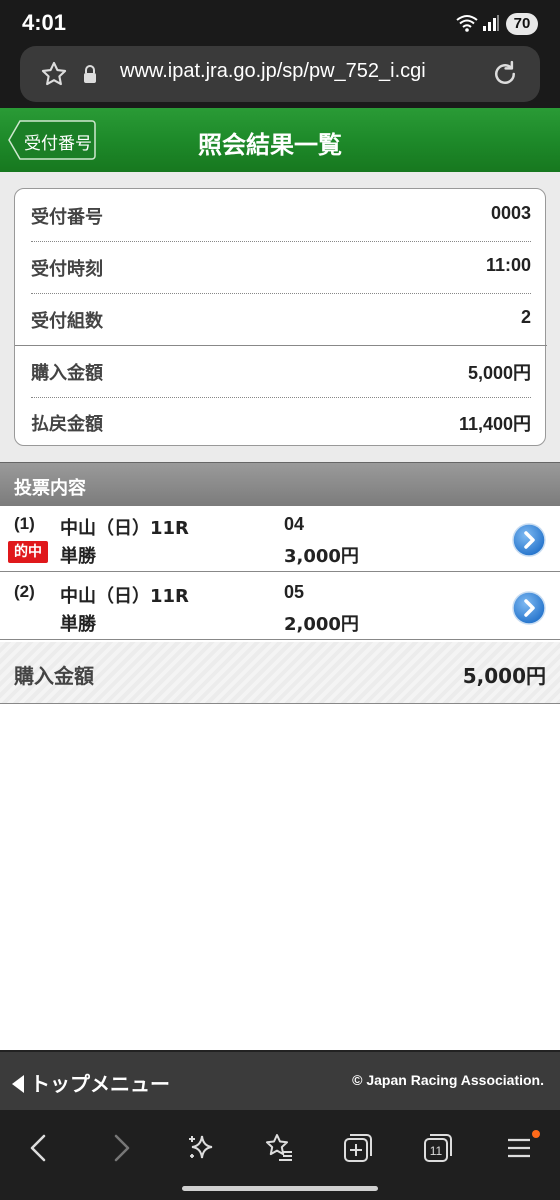 The width and height of the screenshot is (560, 1200). What do you see at coordinates (281, 267) in the screenshot?
I see `summary-row-receipt-time: 受付時刻 11:00` at bounding box center [281, 267].